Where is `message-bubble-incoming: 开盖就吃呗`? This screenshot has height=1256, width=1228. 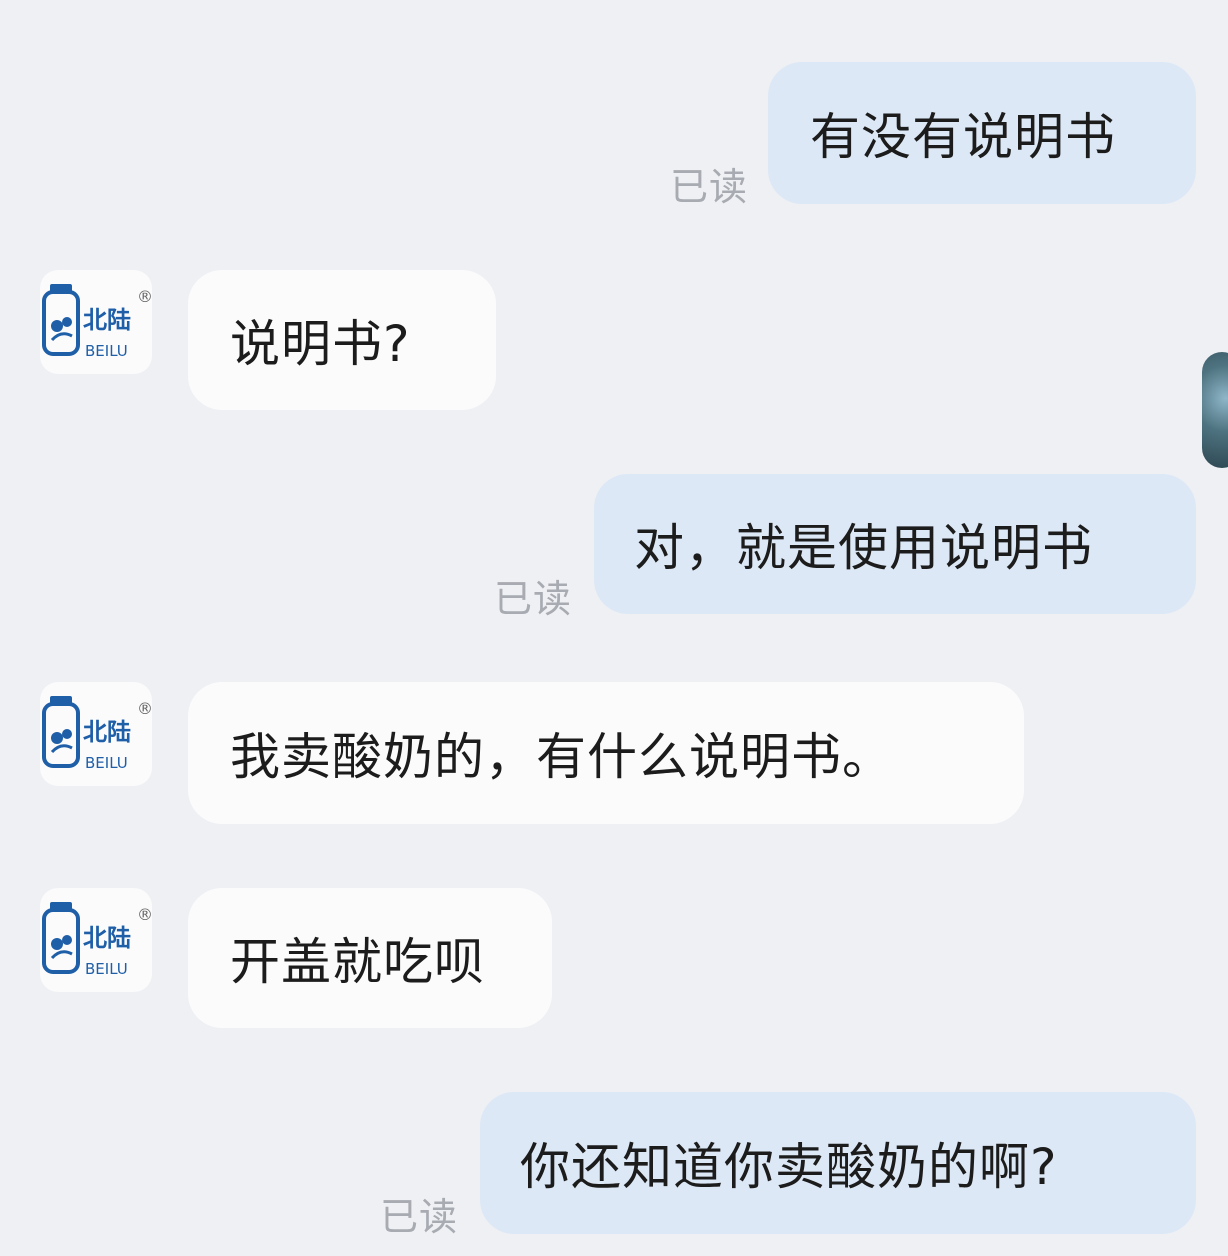 message-bubble-incoming: 开盖就吃呗 is located at coordinates (370, 958).